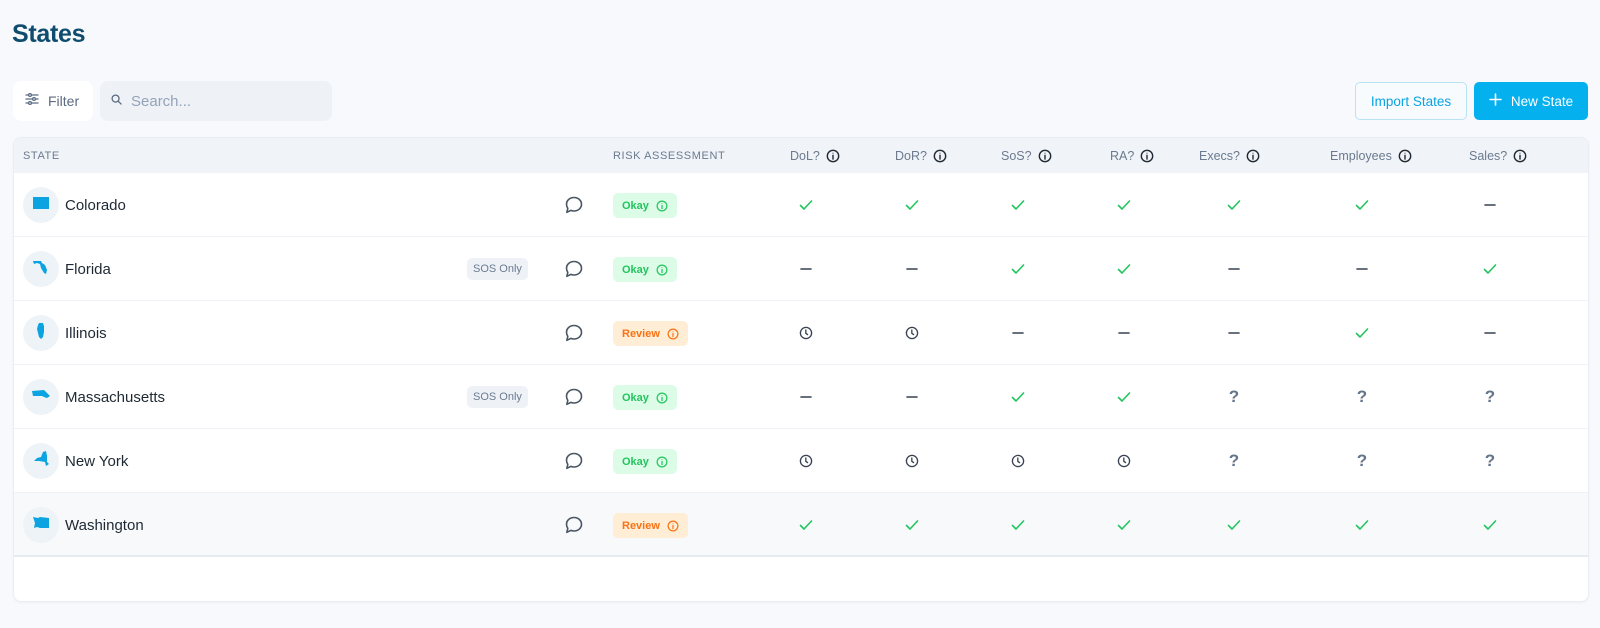 The height and width of the screenshot is (628, 1600). What do you see at coordinates (669, 155) in the screenshot?
I see `column-header-risk: Risk Assessment` at bounding box center [669, 155].